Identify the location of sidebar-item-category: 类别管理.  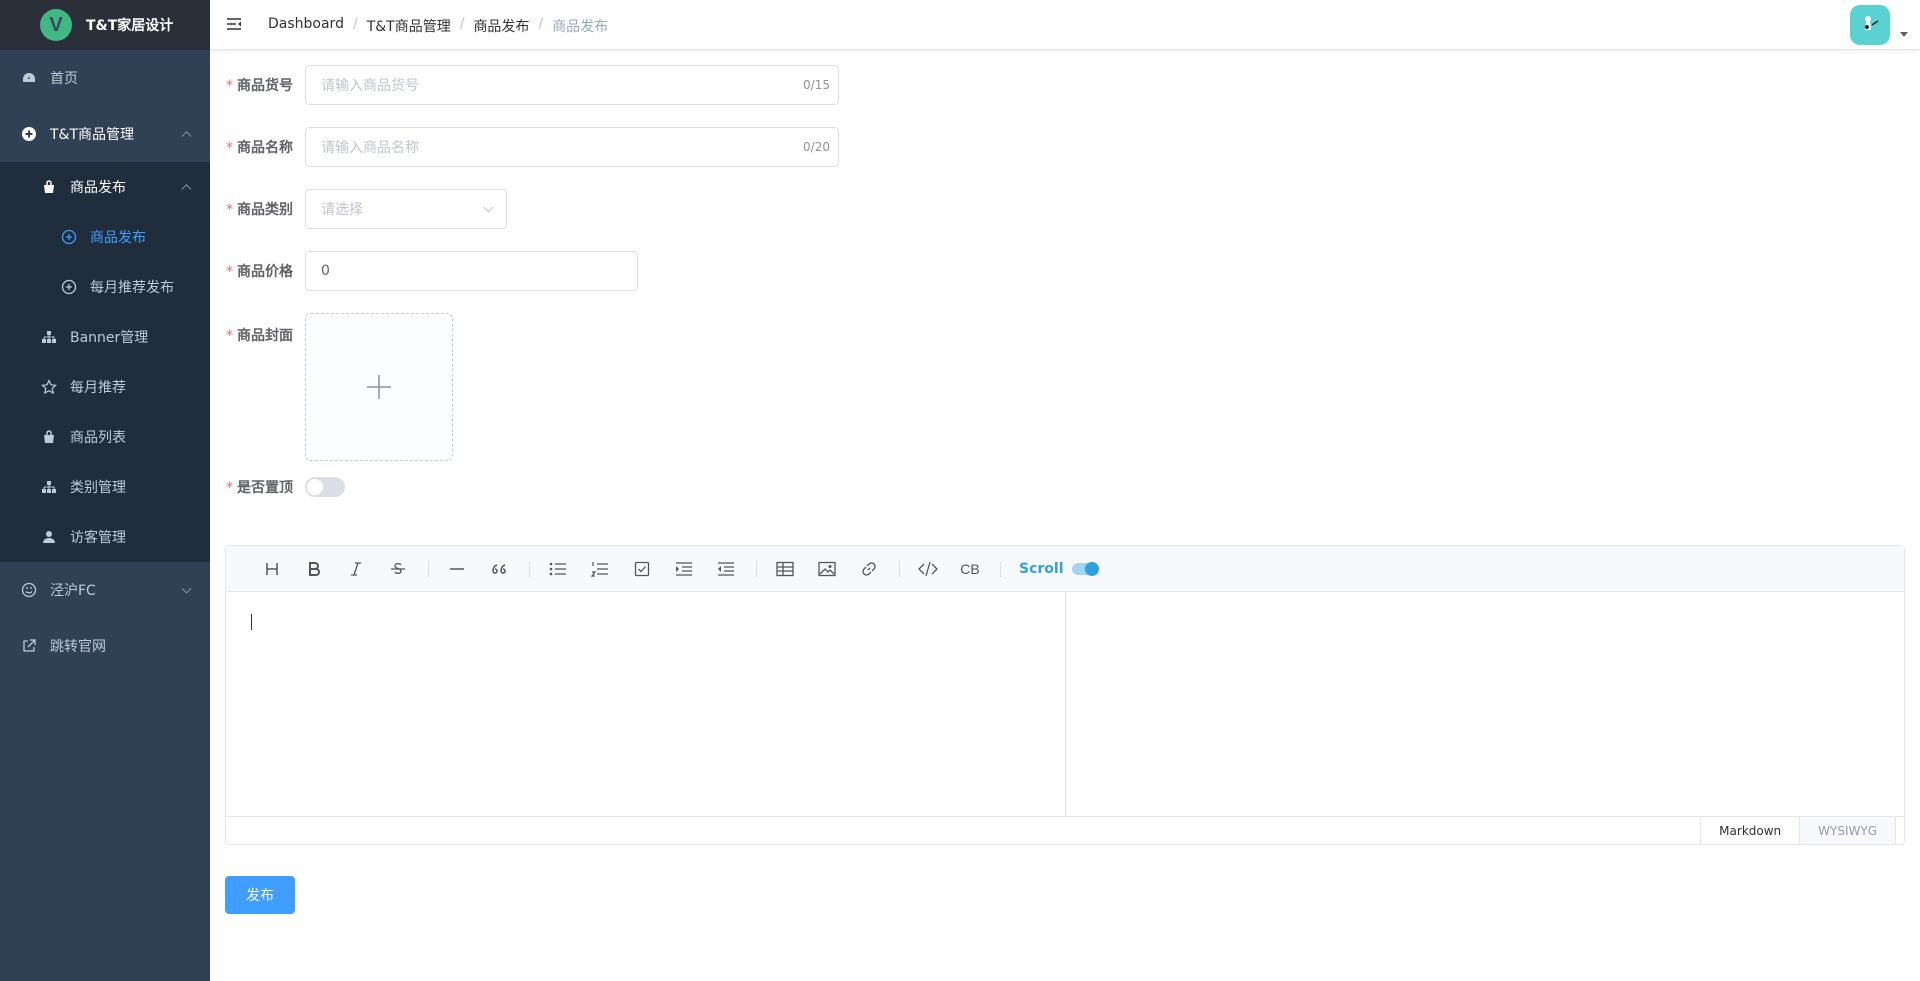
(105, 487).